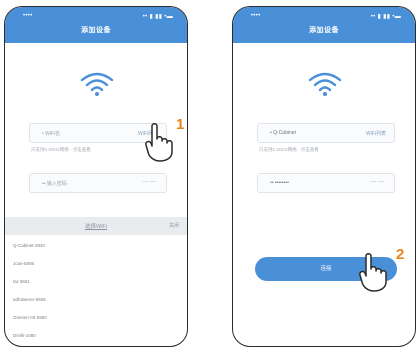  Describe the element at coordinates (29, 299) in the screenshot. I see `wifi-list-item: adhdwerer-5606` at that location.